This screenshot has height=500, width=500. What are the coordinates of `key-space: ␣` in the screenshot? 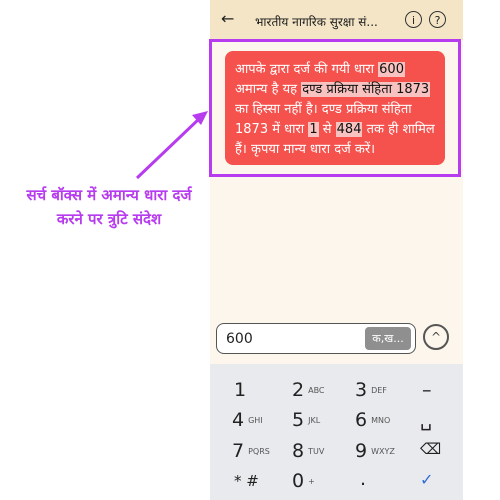 It's located at (426, 420).